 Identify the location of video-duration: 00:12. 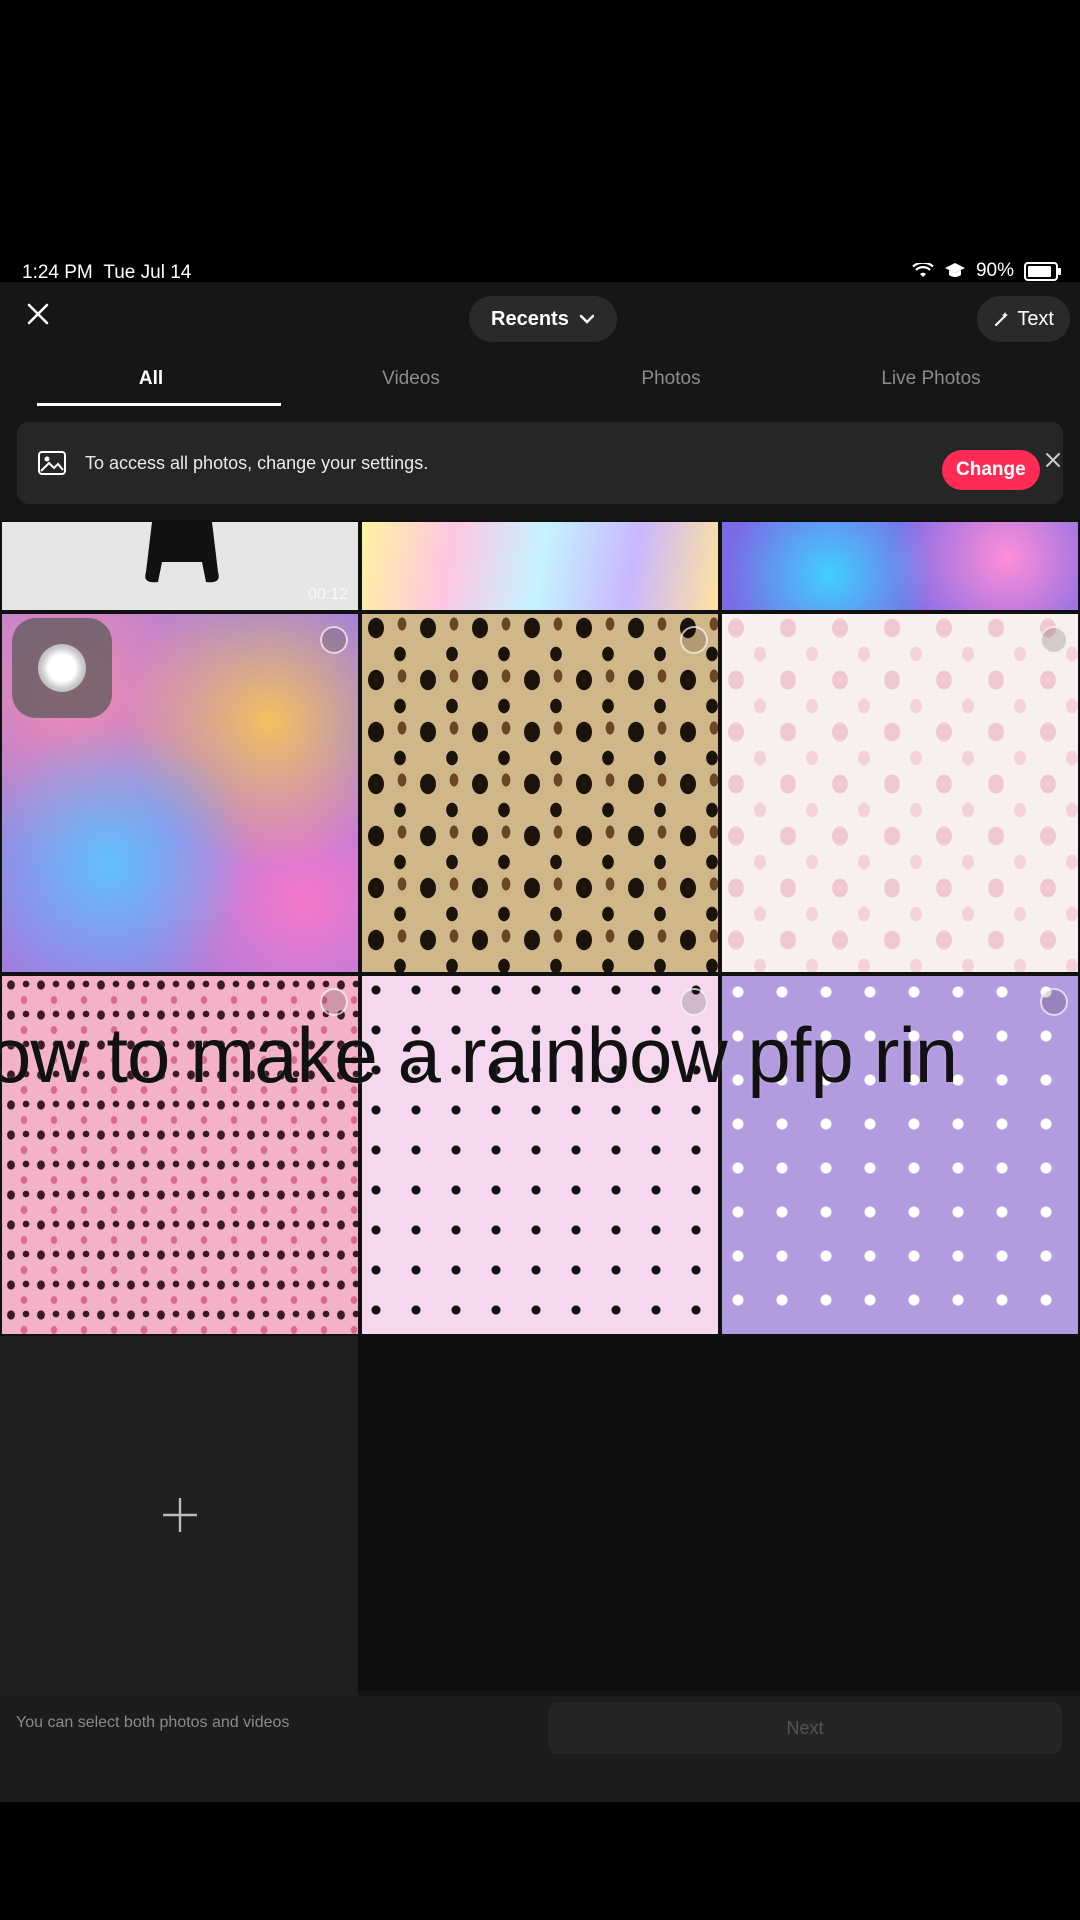
(327, 594).